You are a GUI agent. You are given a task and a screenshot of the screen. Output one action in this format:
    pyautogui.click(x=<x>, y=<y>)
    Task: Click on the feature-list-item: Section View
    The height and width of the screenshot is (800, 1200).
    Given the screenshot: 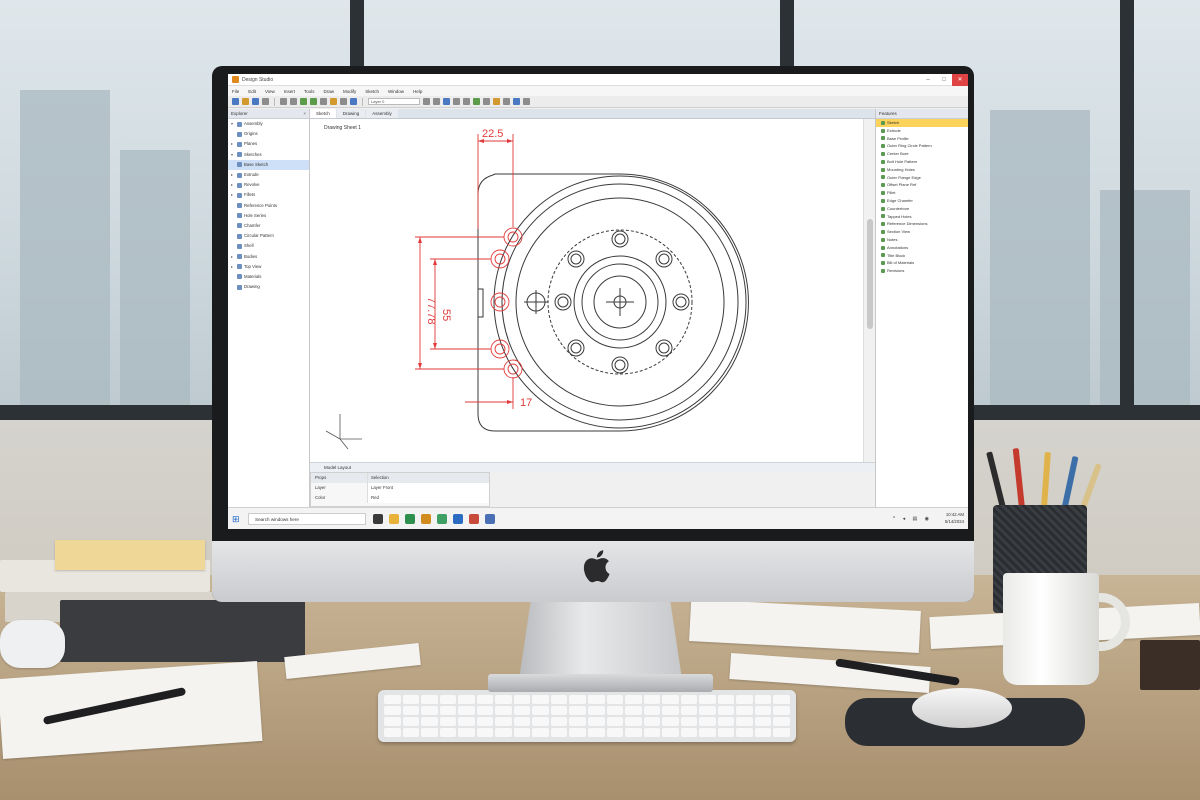 What is the action you would take?
    pyautogui.click(x=922, y=232)
    